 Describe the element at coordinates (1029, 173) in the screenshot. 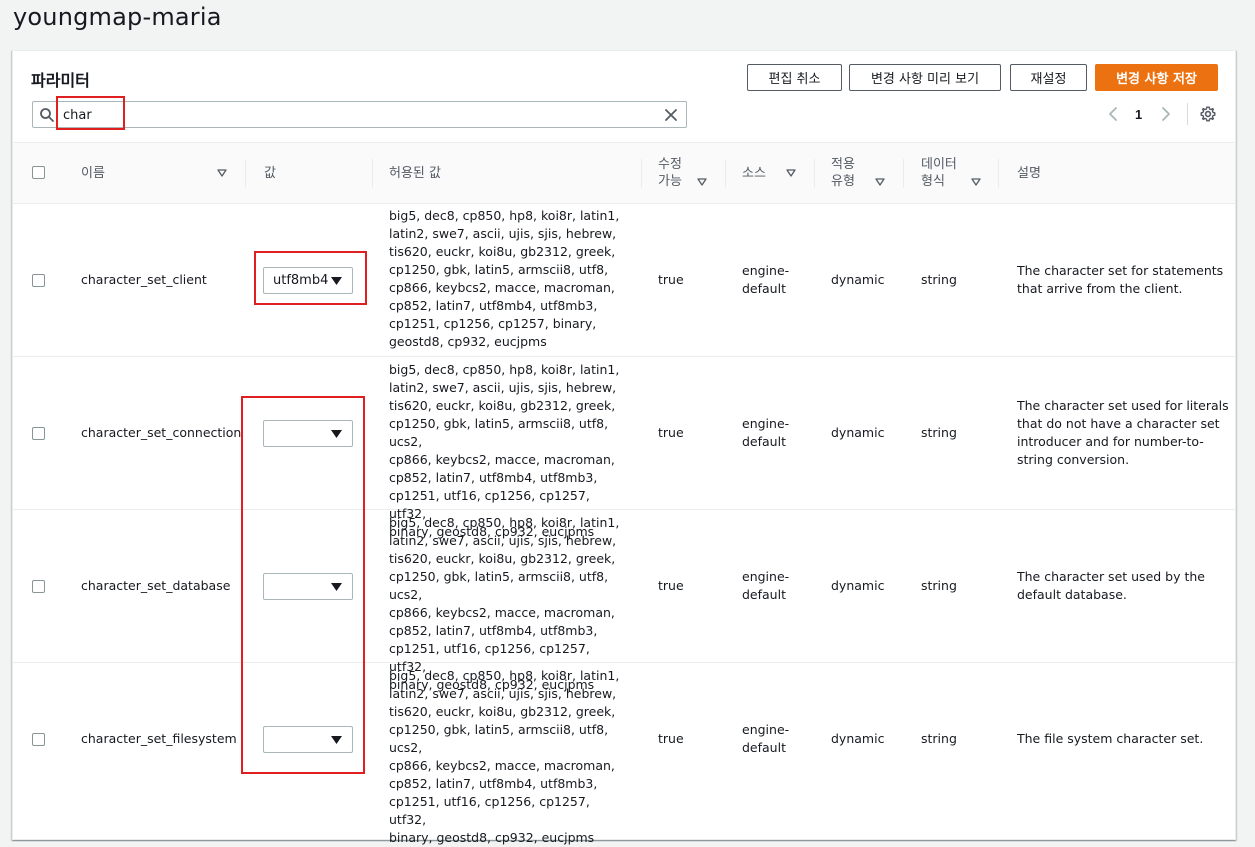

I see `column-header-description: 설명` at that location.